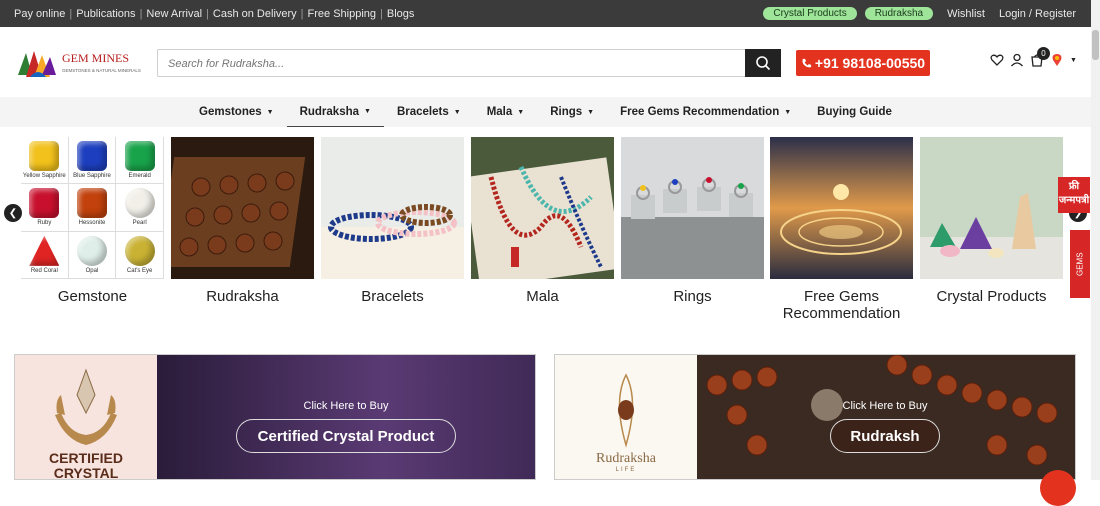 Image resolution: width=1100 pixels, height=506 pixels. Describe the element at coordinates (542, 208) in the screenshot. I see `mala-image` at that location.